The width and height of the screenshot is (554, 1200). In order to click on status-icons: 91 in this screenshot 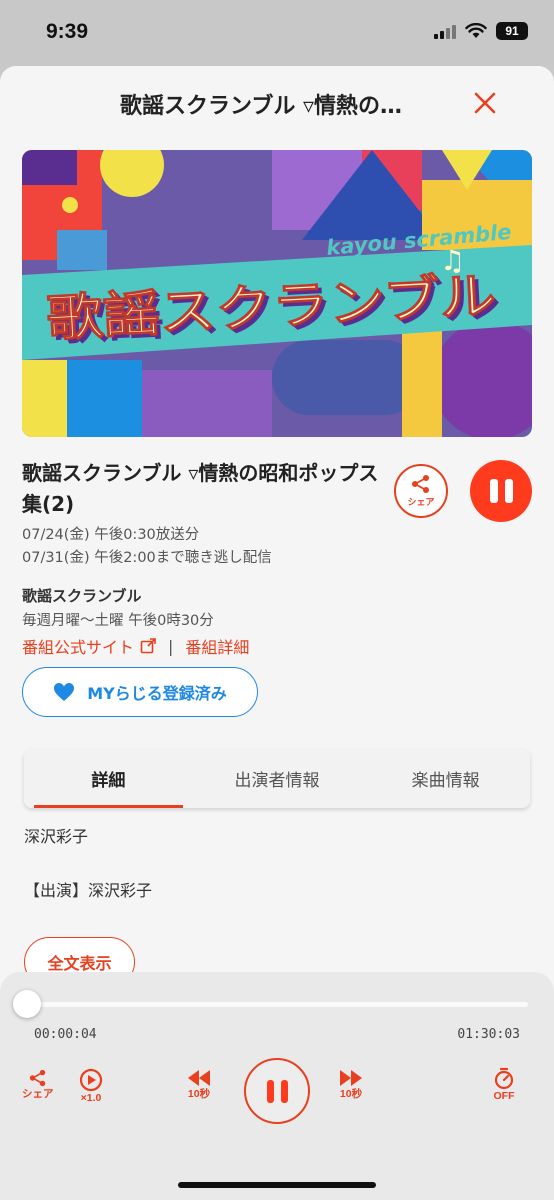, I will do `click(481, 31)`.